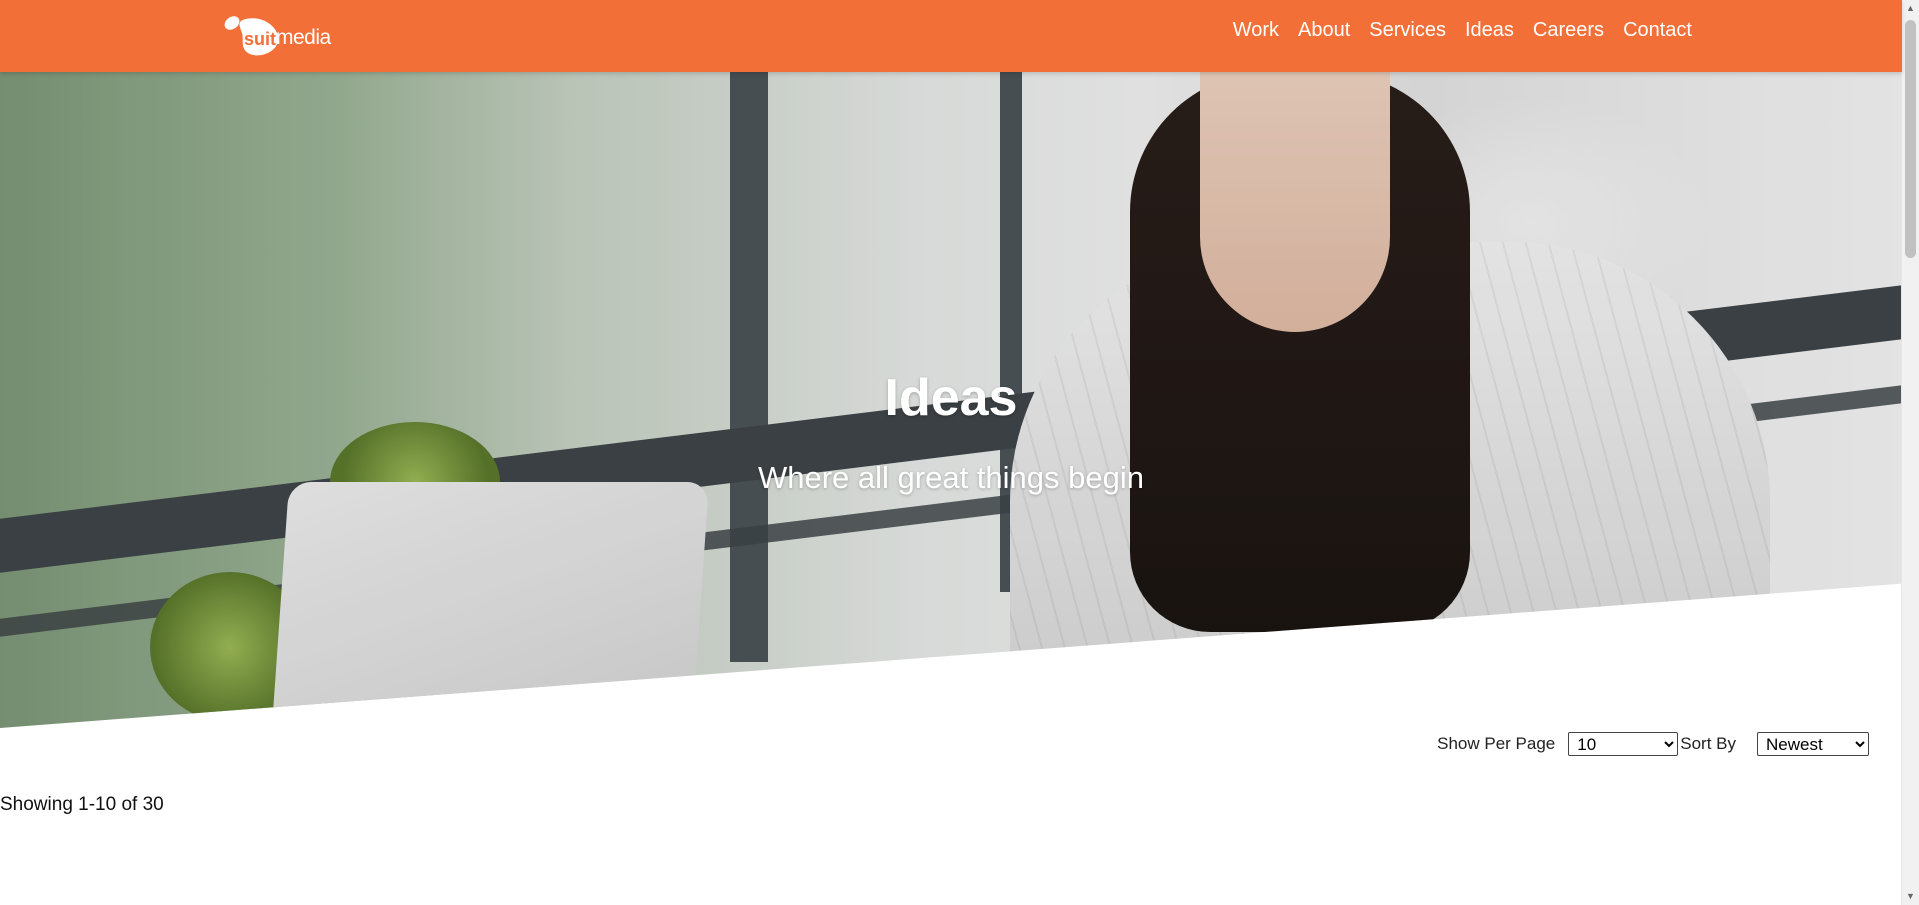 The image size is (1919, 905). What do you see at coordinates (950, 477) in the screenshot?
I see `hero-subtitle: Where all great things begin` at bounding box center [950, 477].